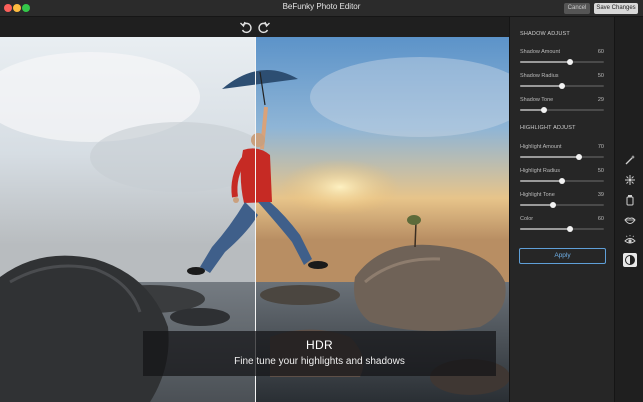 Image resolution: width=643 pixels, height=402 pixels. Describe the element at coordinates (539, 76) in the screenshot. I see `shadow-radius-label: Shadow Radius` at that location.